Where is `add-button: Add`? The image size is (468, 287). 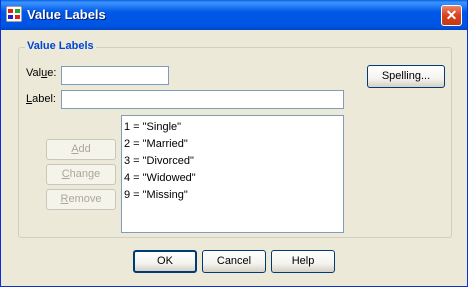 add-button: Add is located at coordinates (81, 149).